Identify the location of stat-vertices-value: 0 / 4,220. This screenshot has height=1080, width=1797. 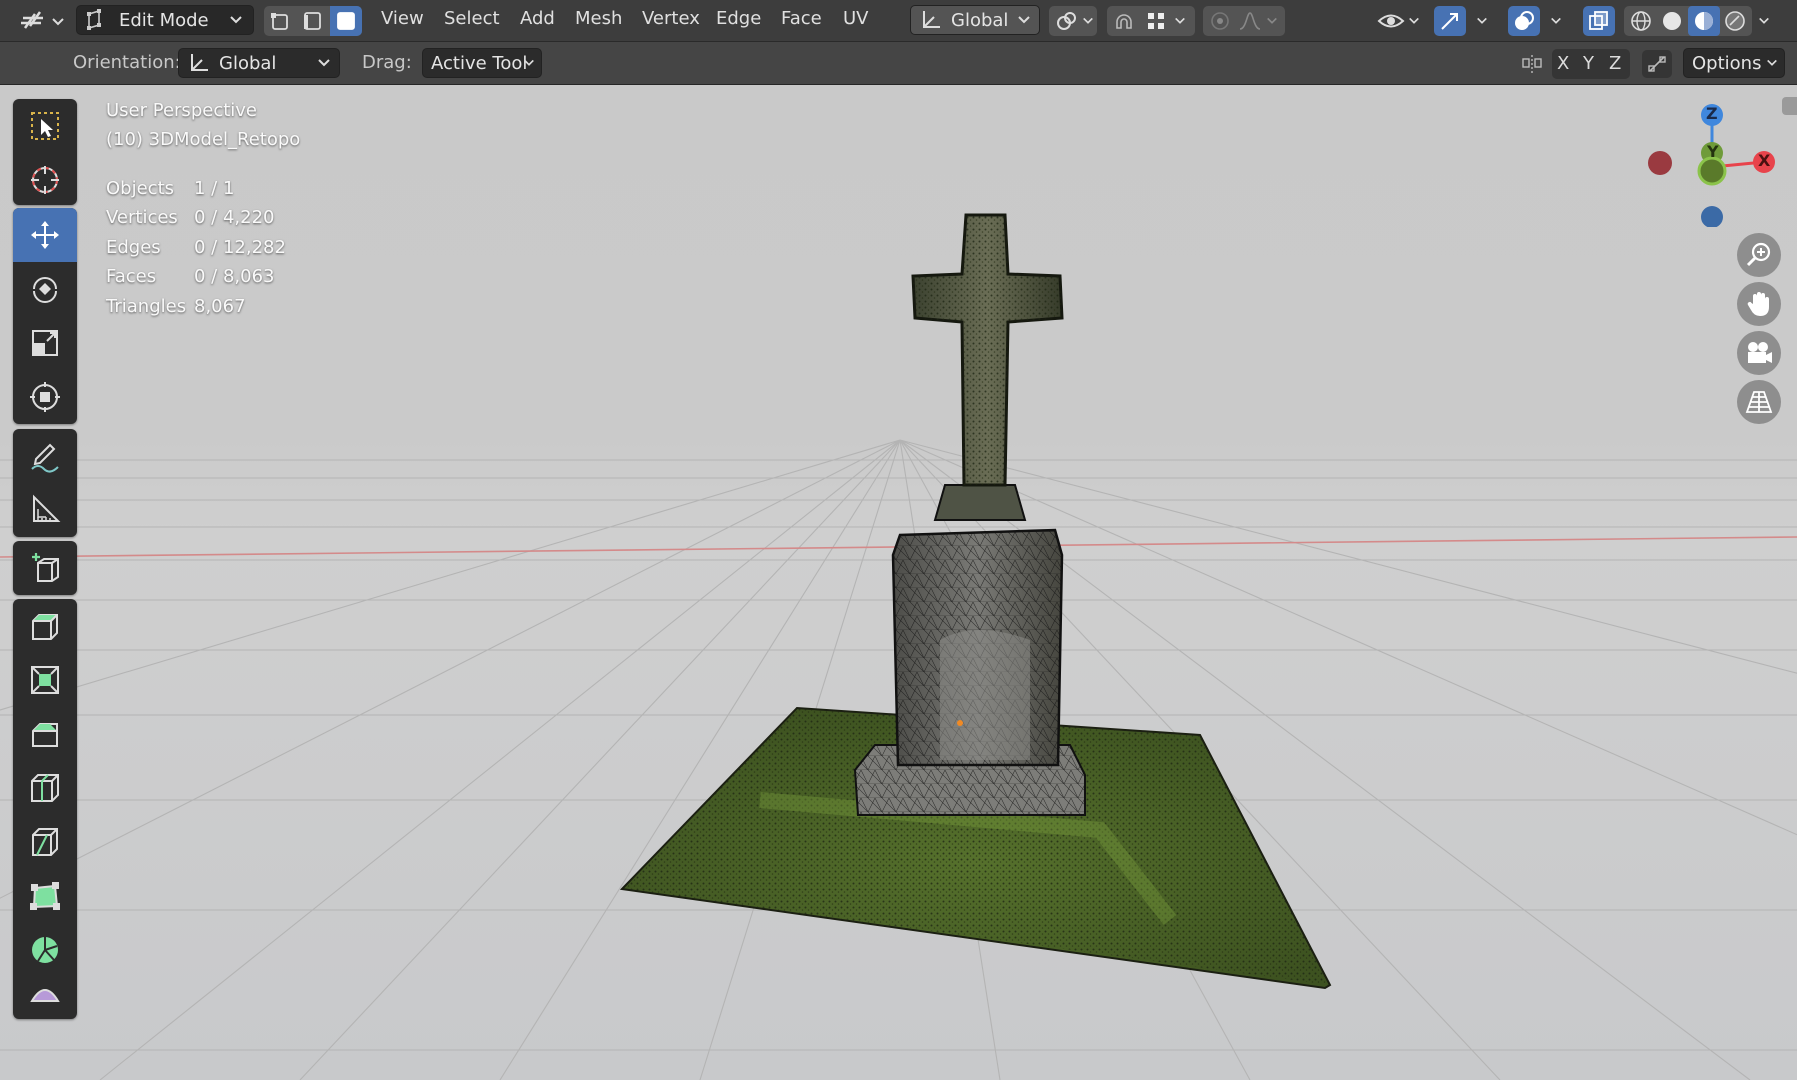
(234, 217).